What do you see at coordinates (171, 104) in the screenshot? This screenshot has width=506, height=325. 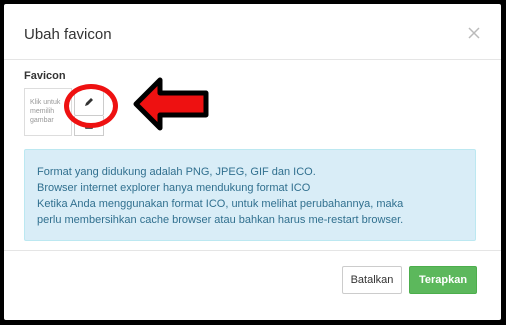 I see `annotation-arrow-icon` at bounding box center [171, 104].